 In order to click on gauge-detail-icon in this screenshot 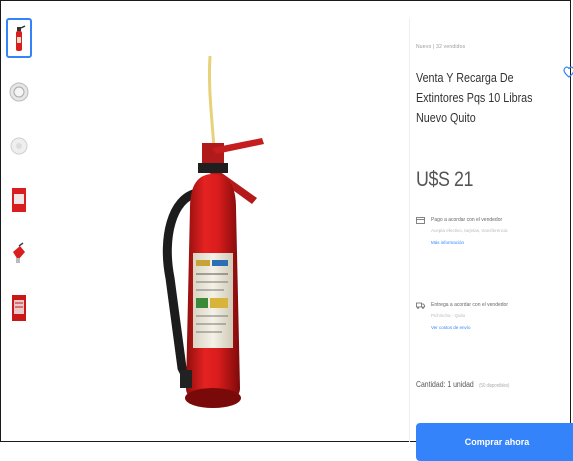, I will do `click(19, 146)`.